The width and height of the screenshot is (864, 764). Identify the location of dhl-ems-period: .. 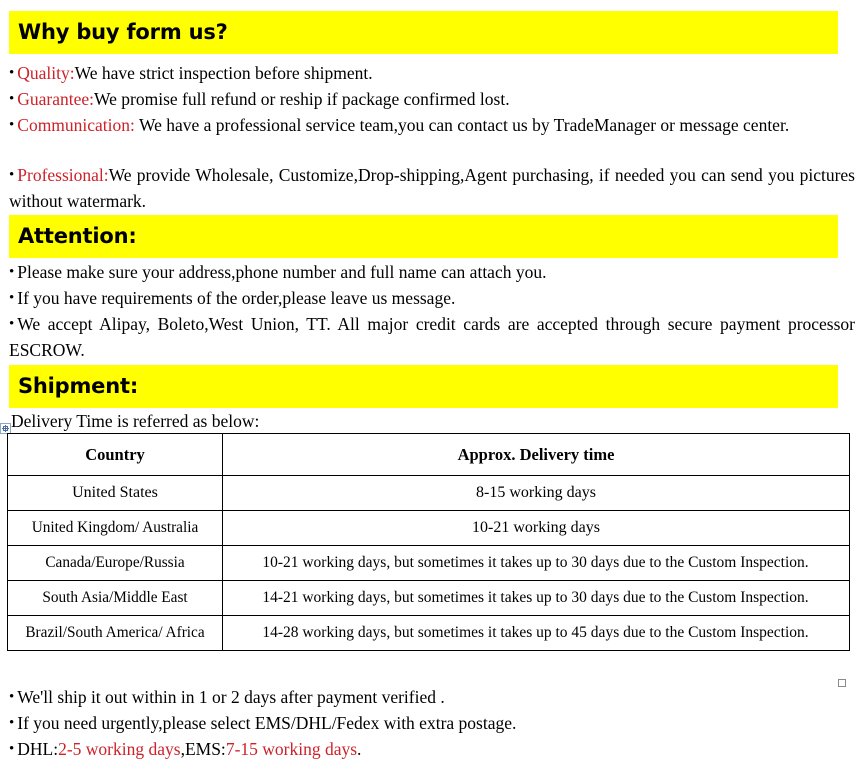
(359, 749).